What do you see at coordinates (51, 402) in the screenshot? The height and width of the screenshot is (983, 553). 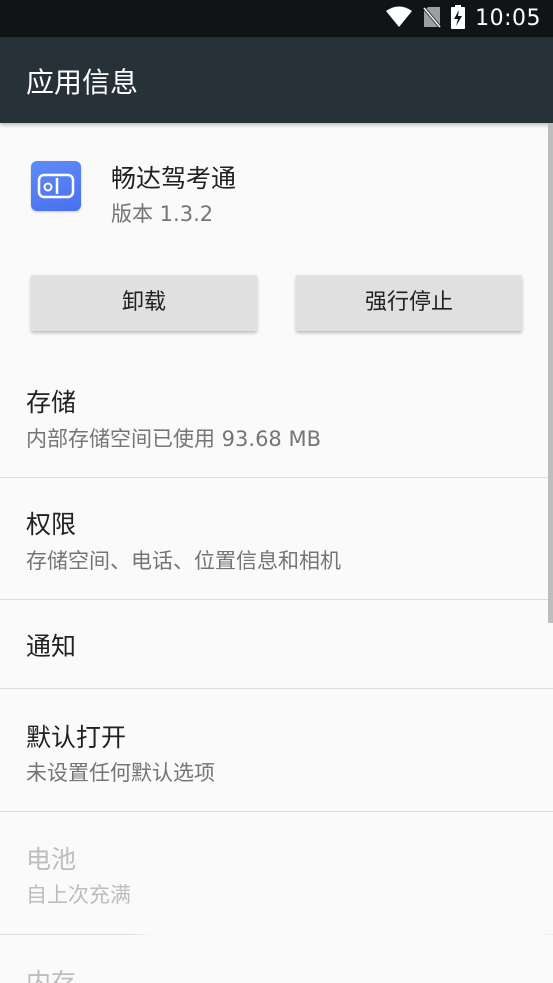 I see `list-item-title: 存储` at bounding box center [51, 402].